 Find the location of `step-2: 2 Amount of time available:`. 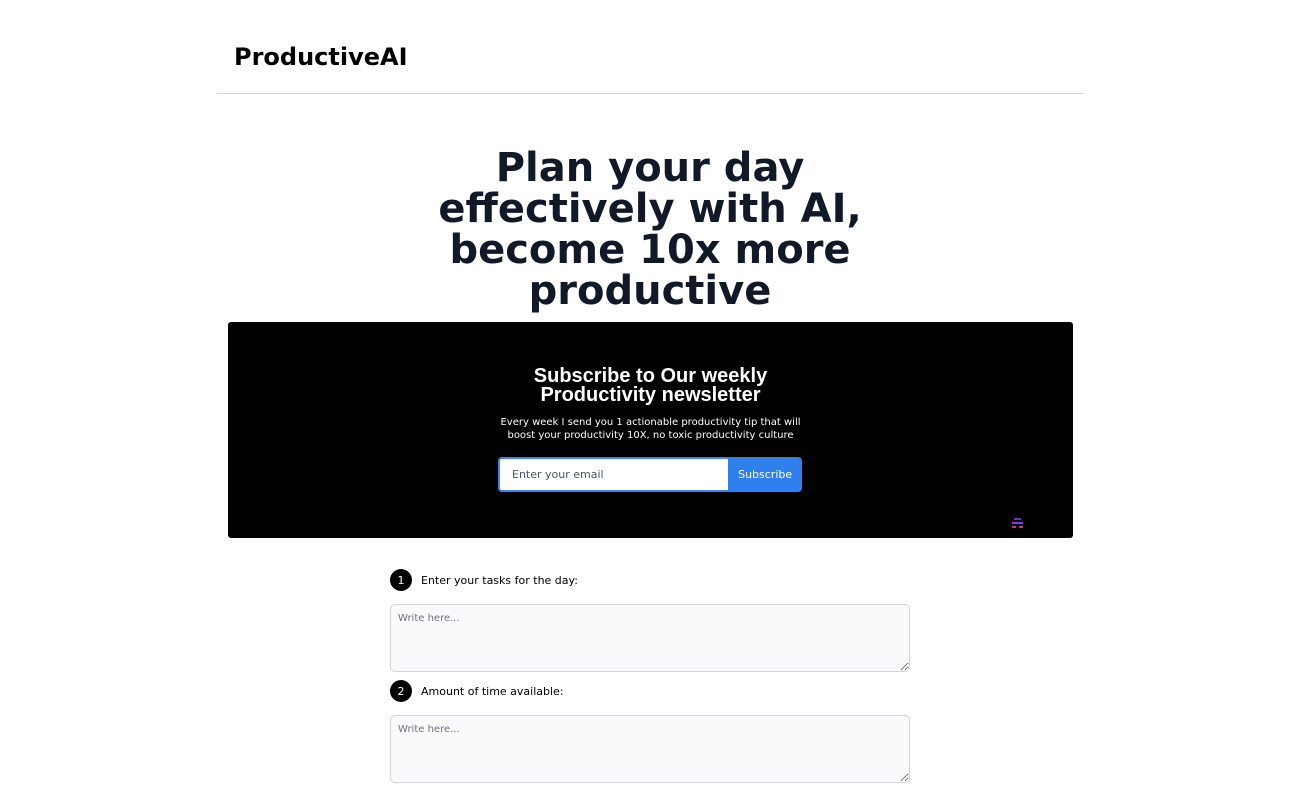

step-2: 2 Amount of time available: is located at coordinates (477, 691).